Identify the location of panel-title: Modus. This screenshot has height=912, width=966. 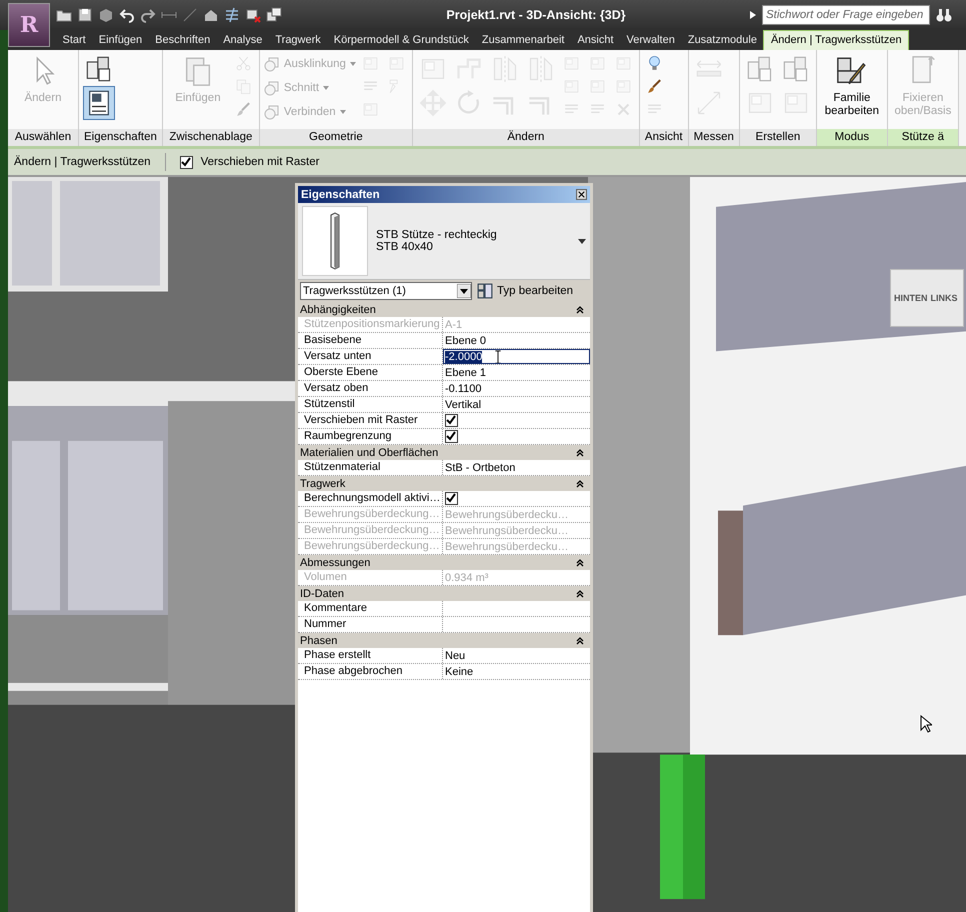
(851, 137).